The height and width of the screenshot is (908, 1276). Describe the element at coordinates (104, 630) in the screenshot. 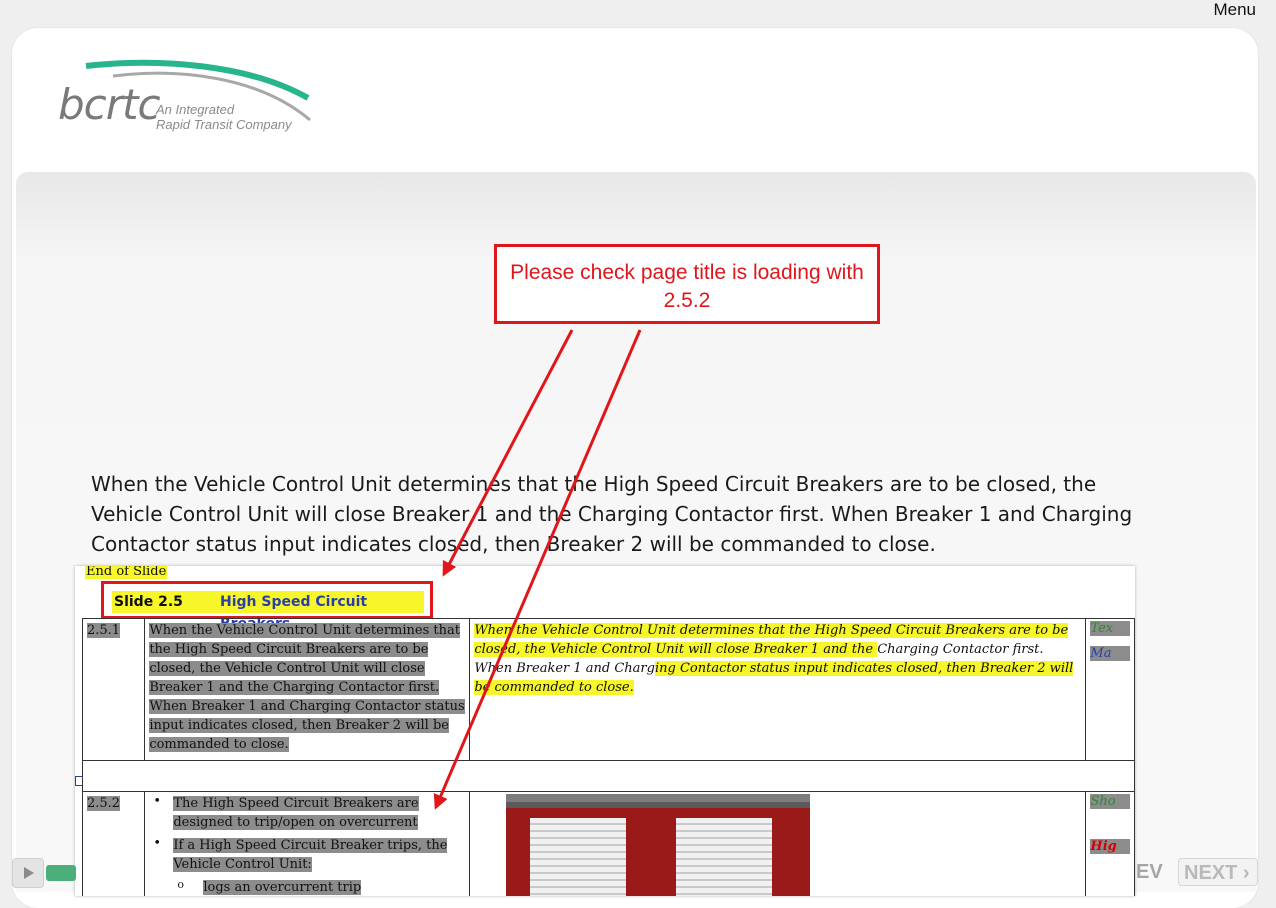

I see `row-id: 2.5.1` at that location.